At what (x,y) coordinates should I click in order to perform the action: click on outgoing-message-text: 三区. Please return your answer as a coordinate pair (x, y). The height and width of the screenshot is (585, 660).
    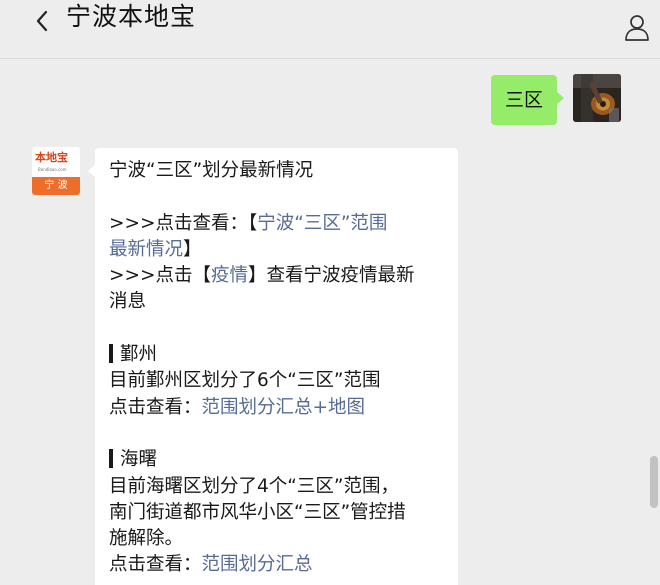
    Looking at the image, I should click on (523, 100).